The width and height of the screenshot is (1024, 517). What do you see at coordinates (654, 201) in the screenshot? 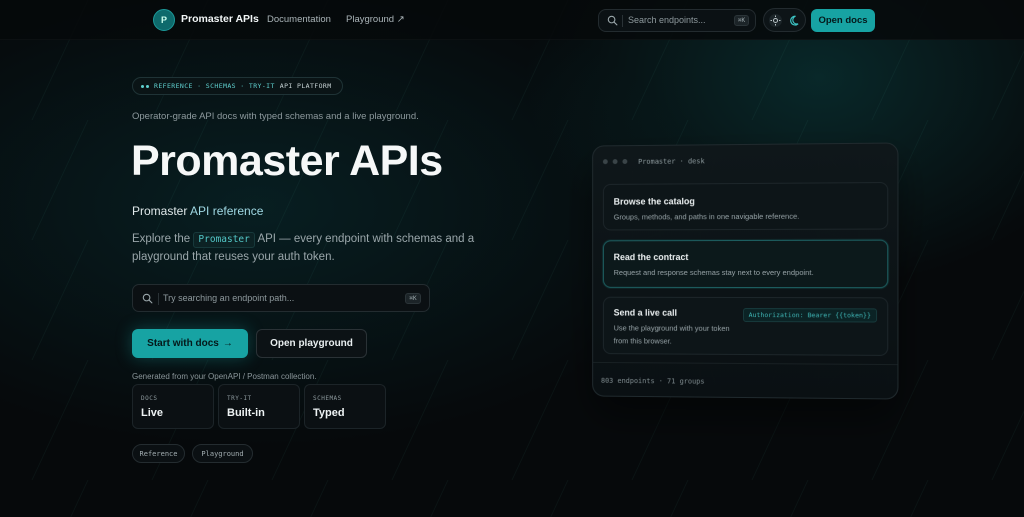
I see `card-heading: Browse the catalog` at bounding box center [654, 201].